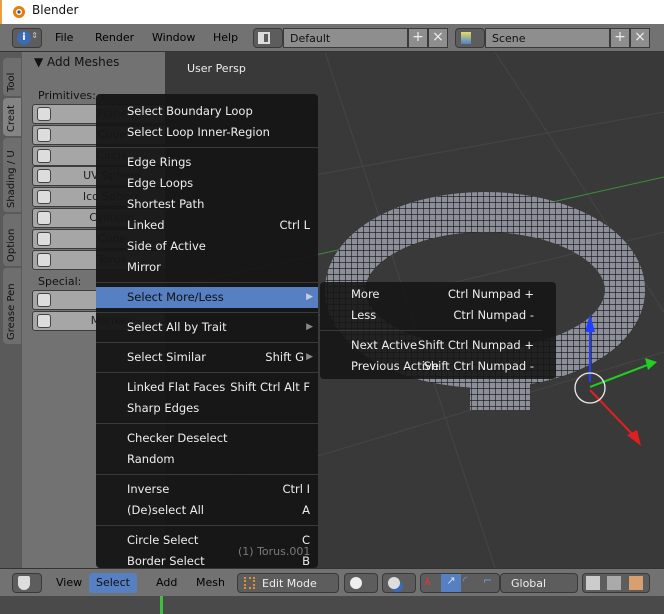  I want to click on menu-item-select-boundary-loop: Select Boundary Loop, so click(207, 111).